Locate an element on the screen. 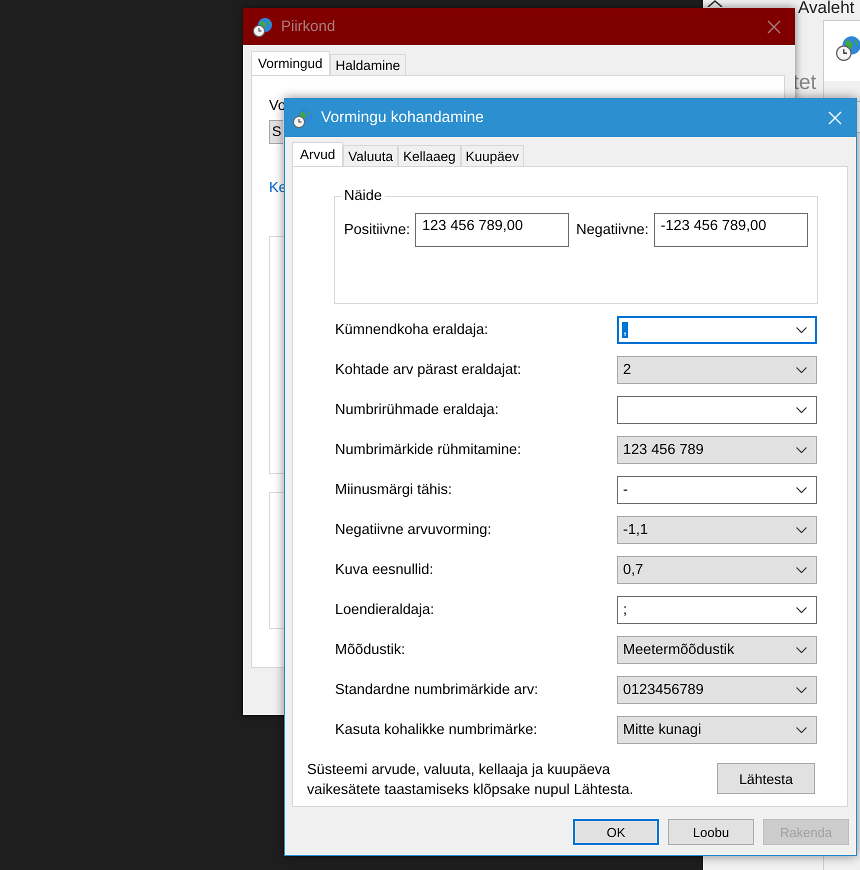  combo-value: - is located at coordinates (625, 490).